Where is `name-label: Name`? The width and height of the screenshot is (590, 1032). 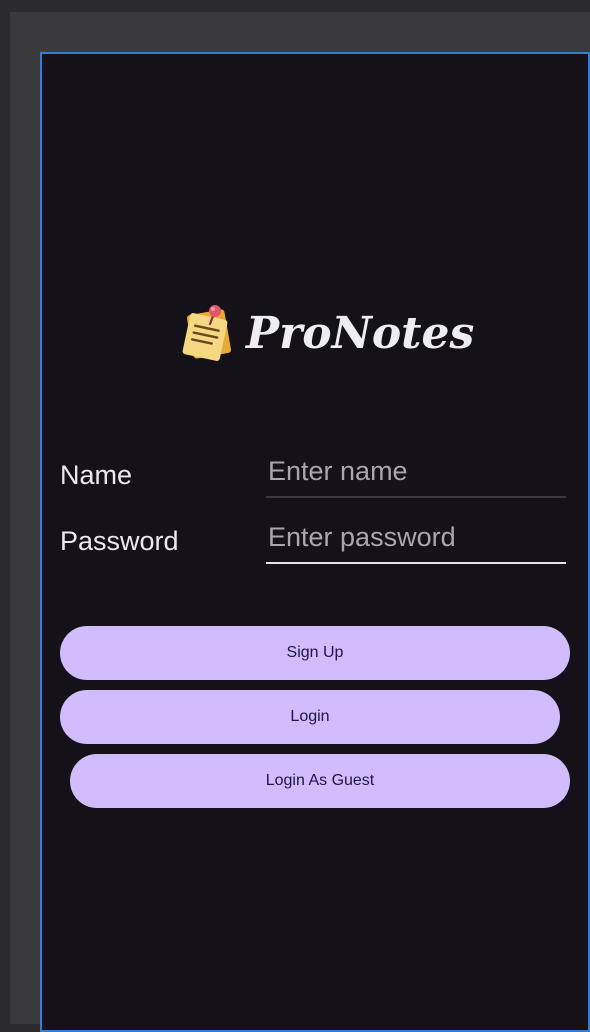 name-label: Name is located at coordinates (96, 475).